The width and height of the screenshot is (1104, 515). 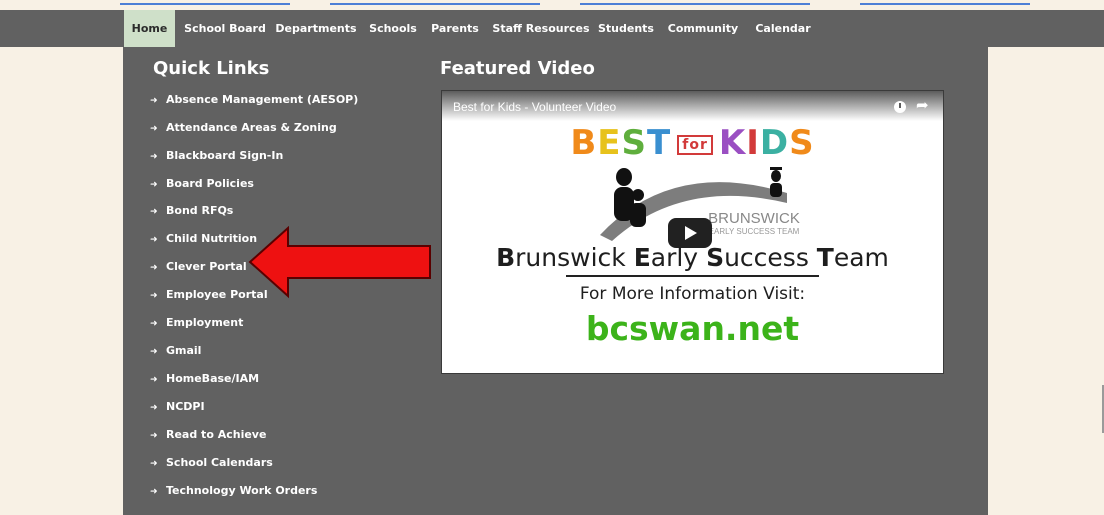 I want to click on quick-link-absence-management: ➜ Absence Management (AESOP), so click(x=254, y=100).